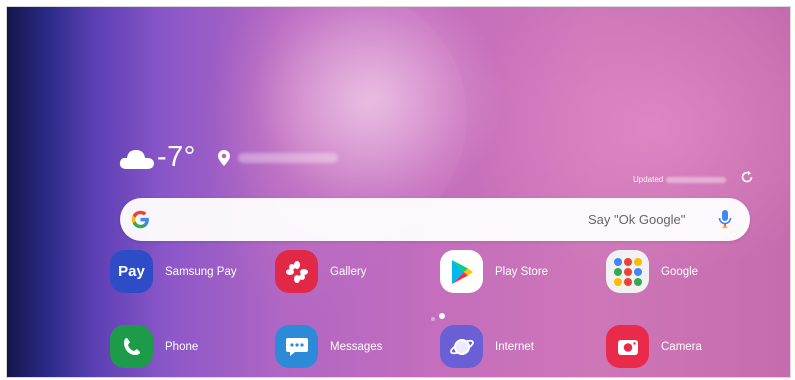 The height and width of the screenshot is (380, 795). I want to click on samsung-pay-icon-text: Pay, so click(131, 271).